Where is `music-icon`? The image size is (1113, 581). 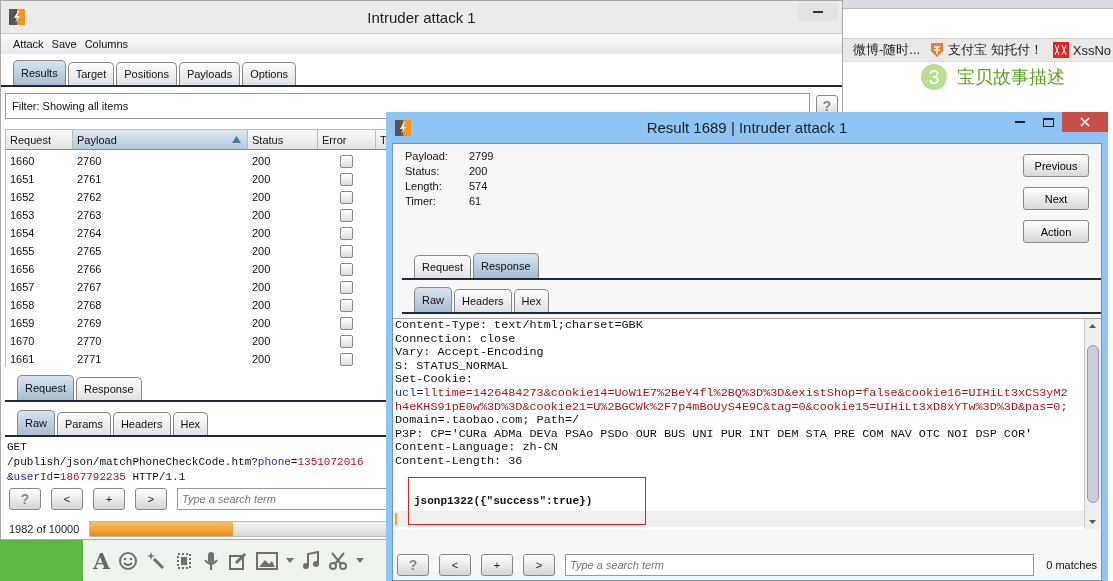
music-icon is located at coordinates (311, 560).